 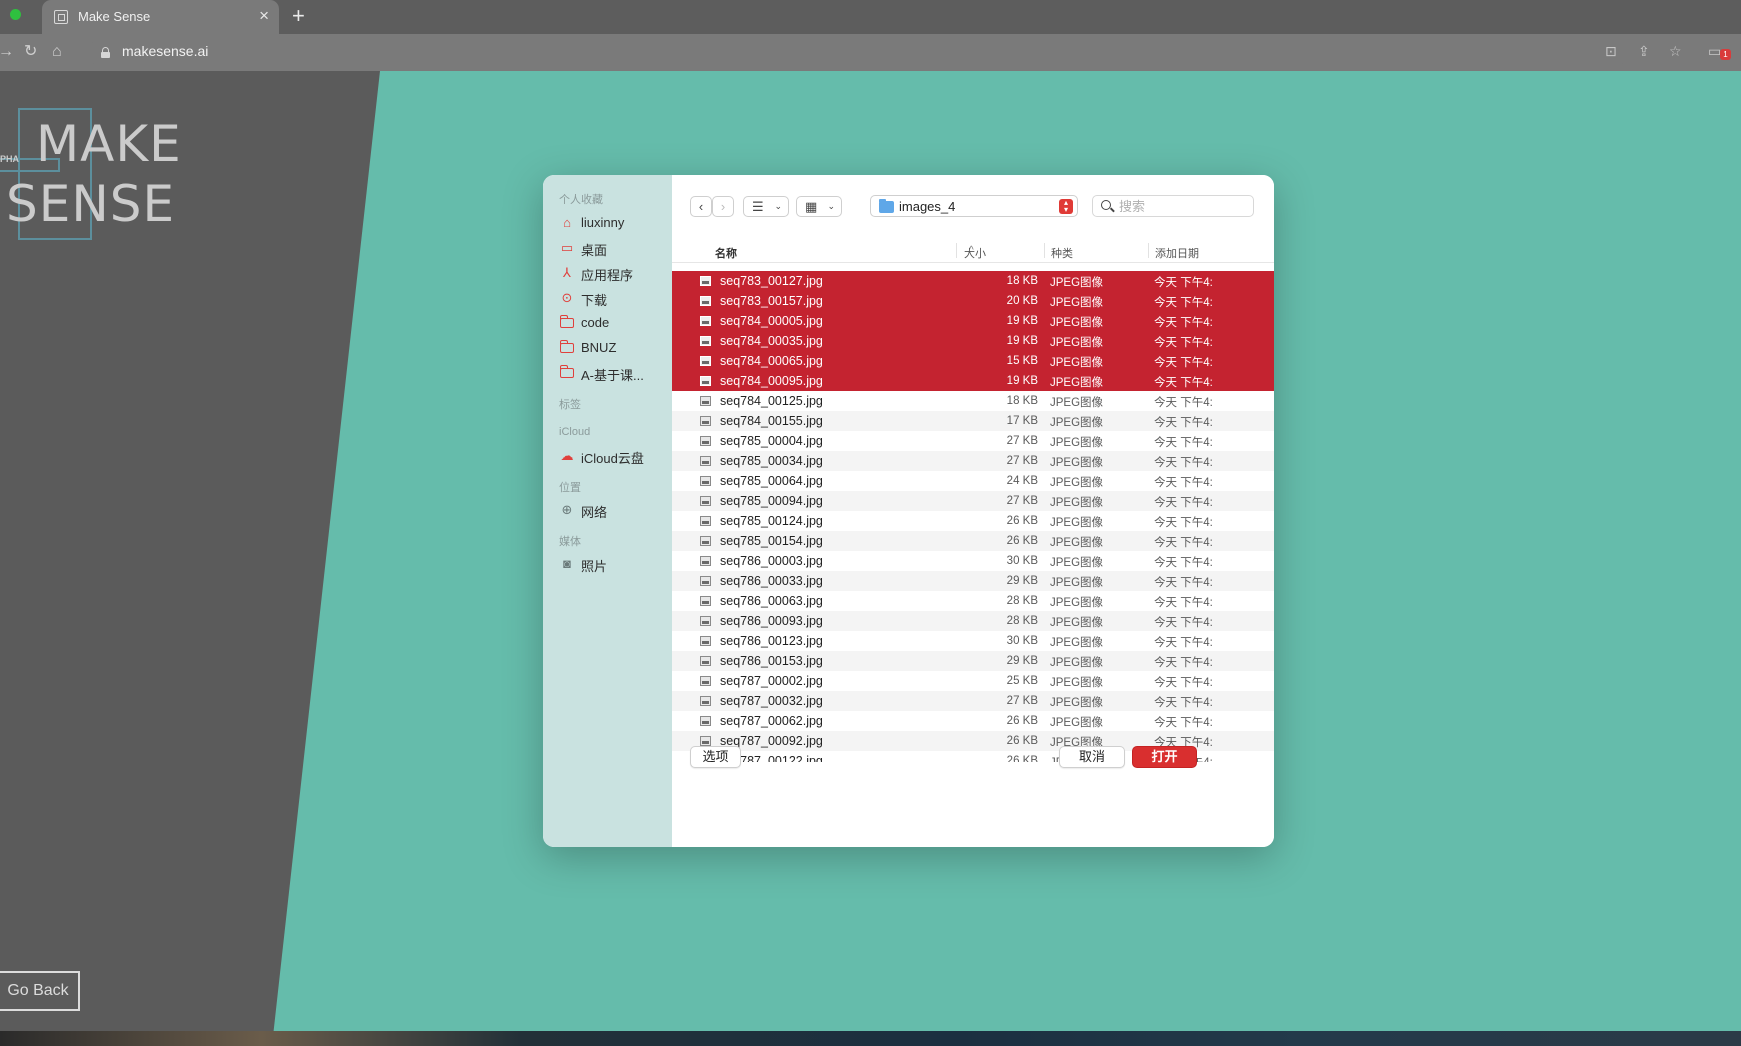 I want to click on window-zoom-button, so click(x=15, y=14).